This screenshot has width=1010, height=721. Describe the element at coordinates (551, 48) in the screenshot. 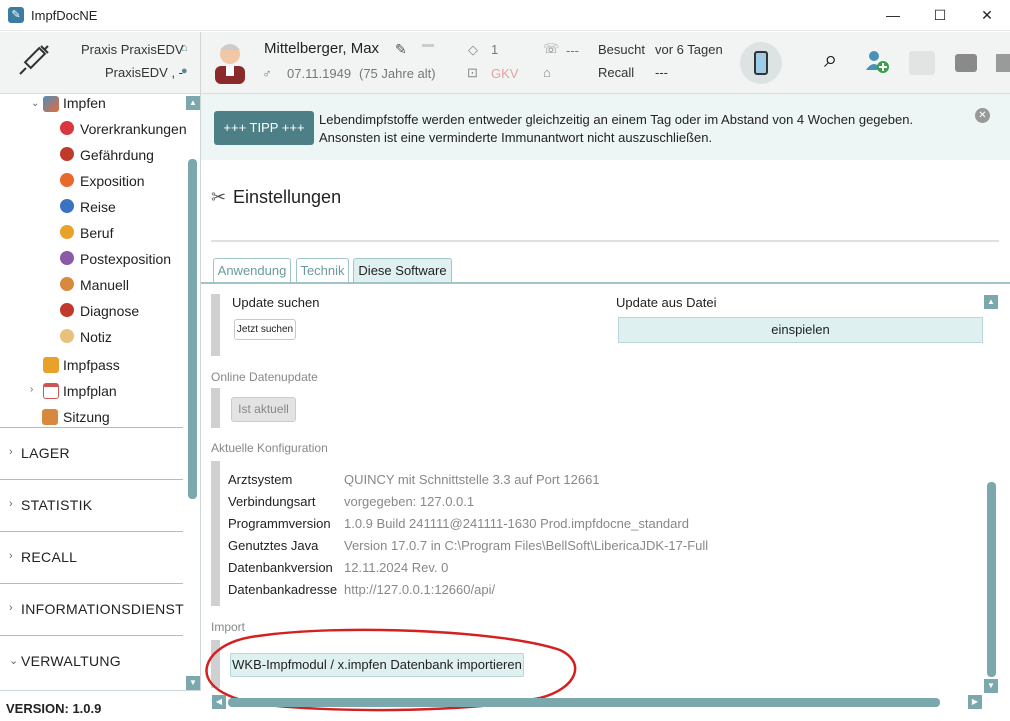

I see `phone-icon: ☏` at that location.